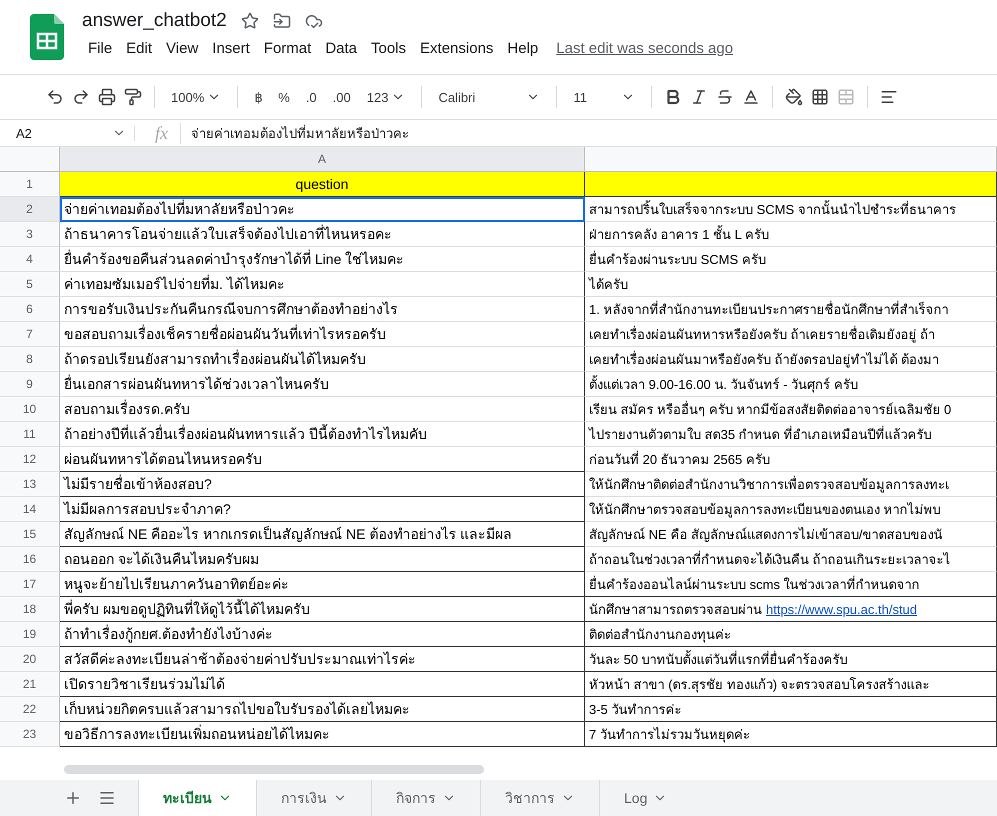 This screenshot has height=816, width=997. I want to click on table-cell: ไปรายงานตัวตามใบ สด35 กำหนด ที่อำเภอเหมือนปีที่แล้วครับ, so click(791, 434).